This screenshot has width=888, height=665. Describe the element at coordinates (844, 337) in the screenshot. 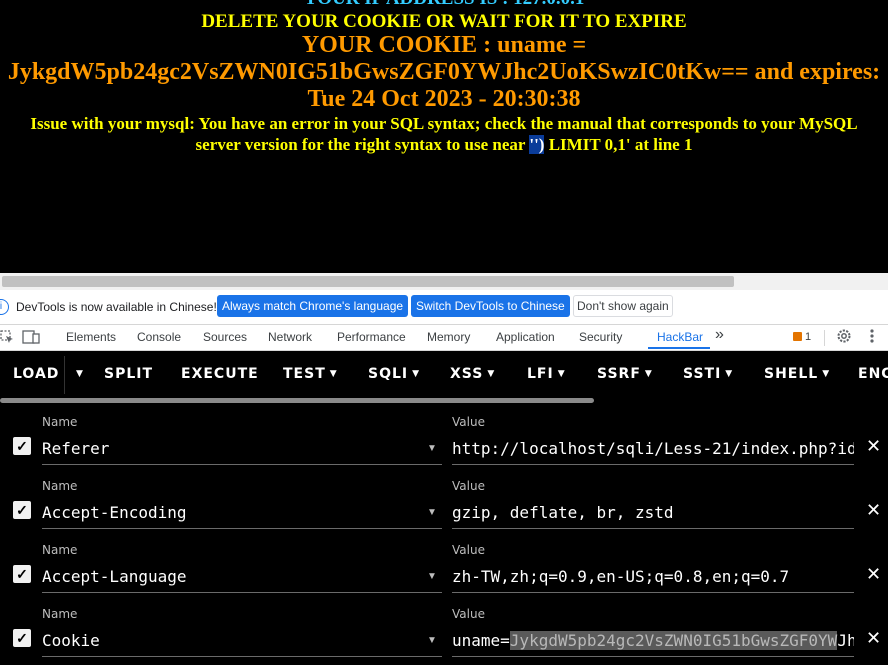

I see `settings-gear-icon` at that location.